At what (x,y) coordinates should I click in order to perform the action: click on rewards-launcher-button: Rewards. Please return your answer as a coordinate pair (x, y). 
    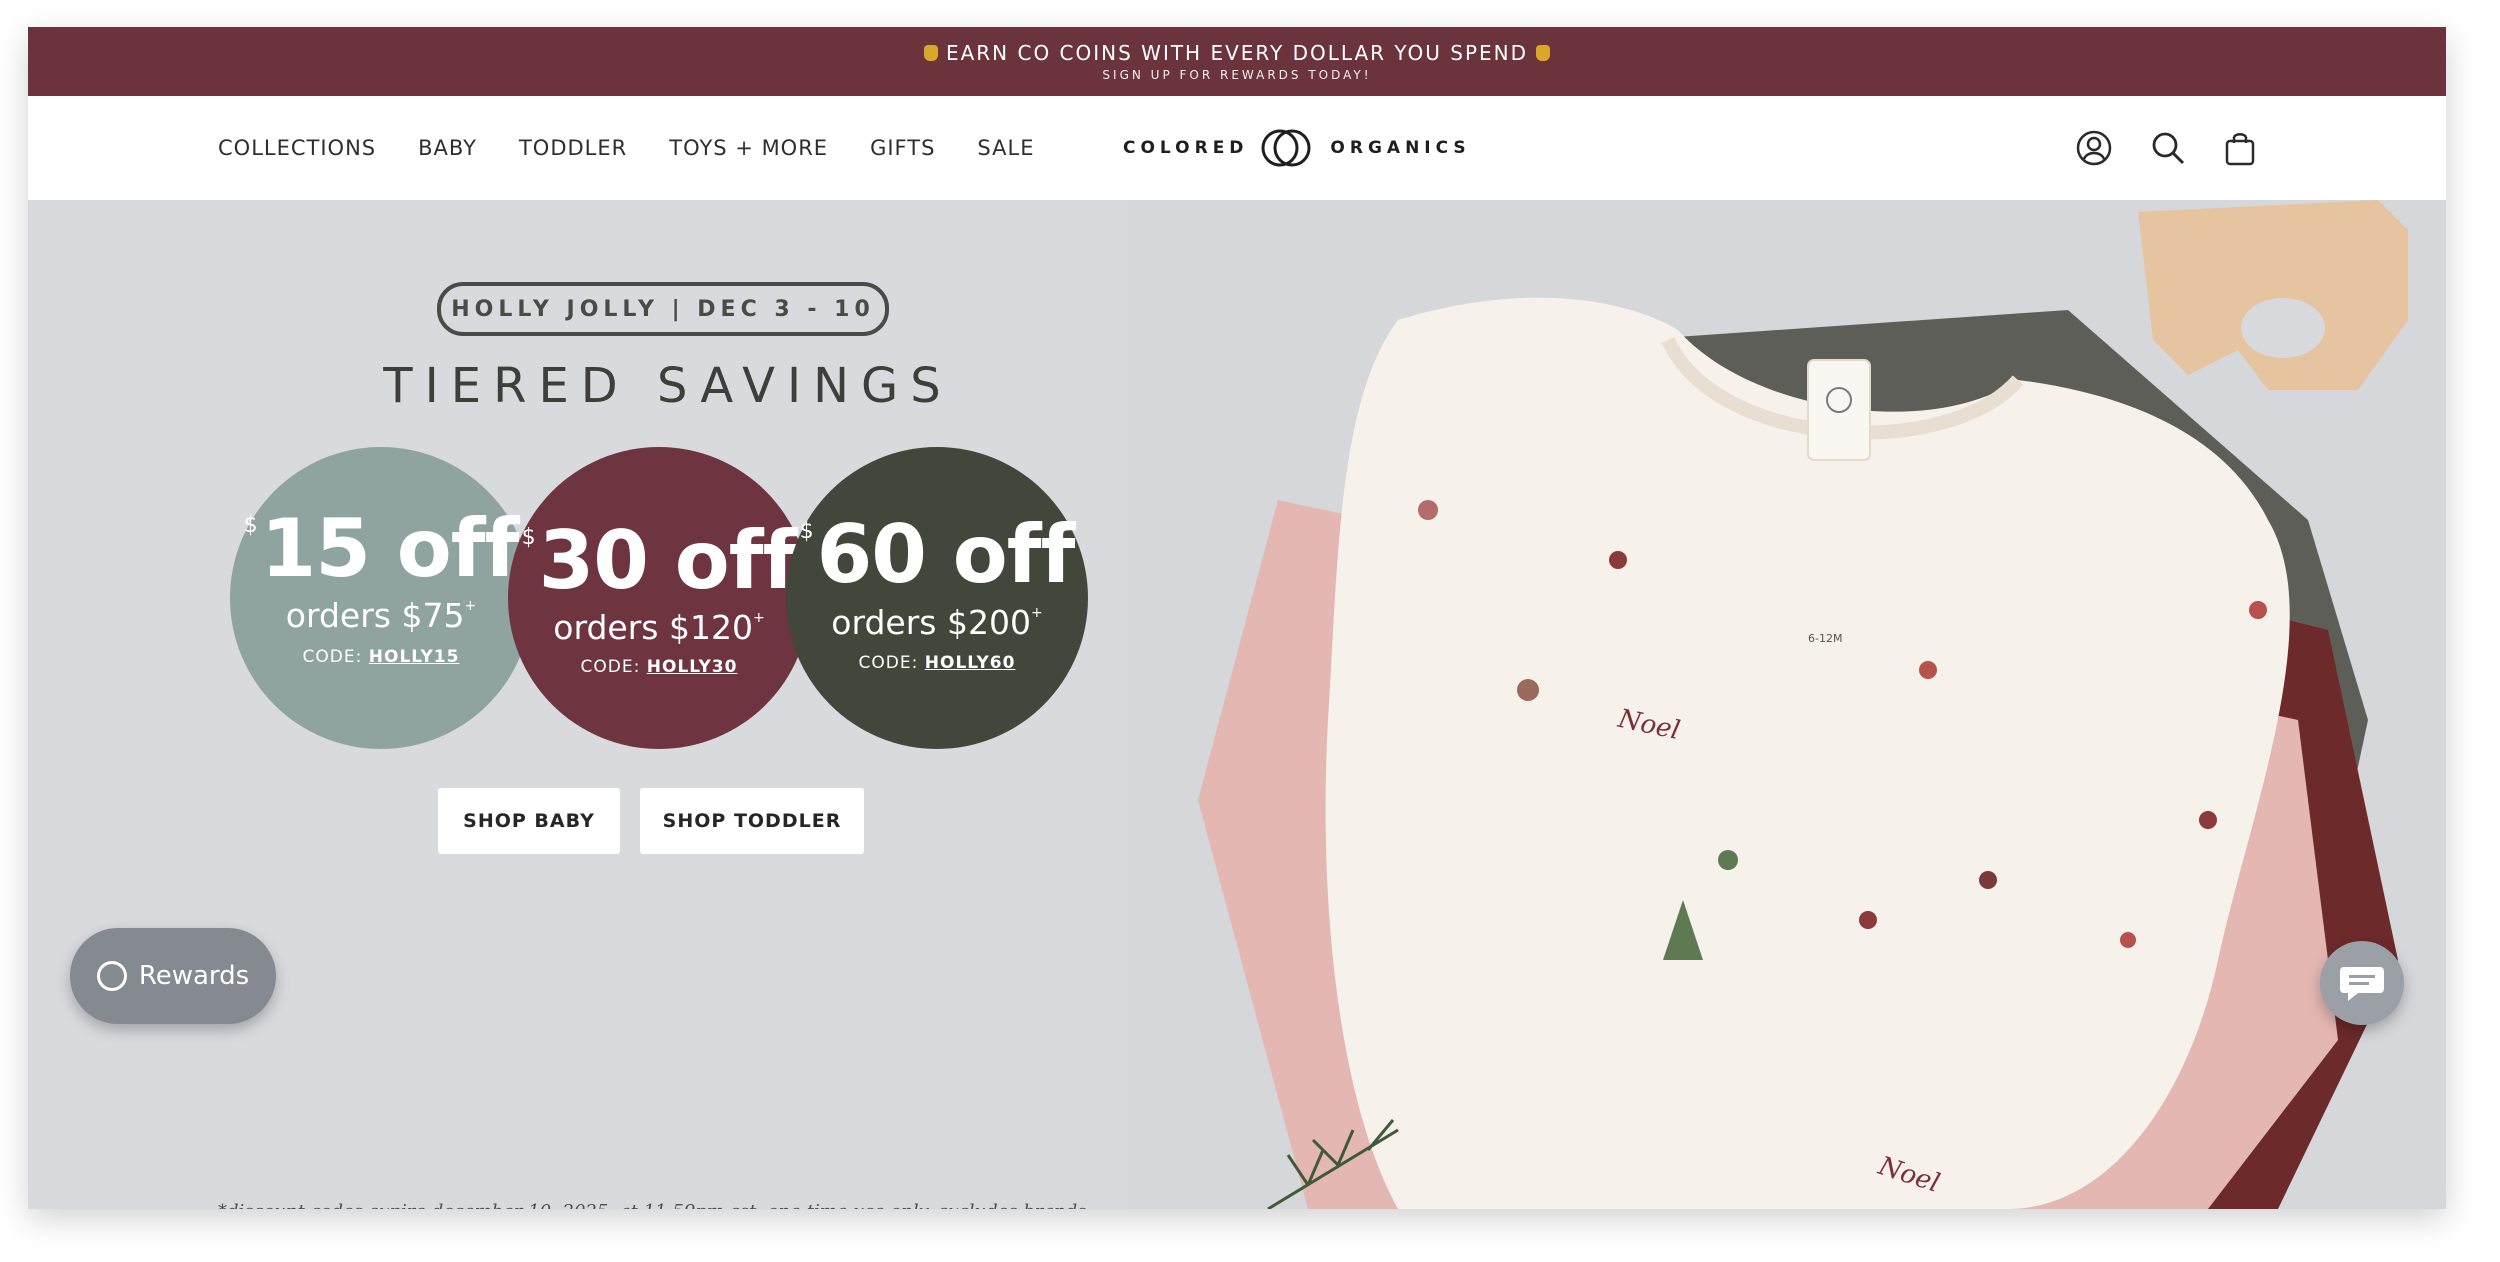
    Looking at the image, I should click on (173, 976).